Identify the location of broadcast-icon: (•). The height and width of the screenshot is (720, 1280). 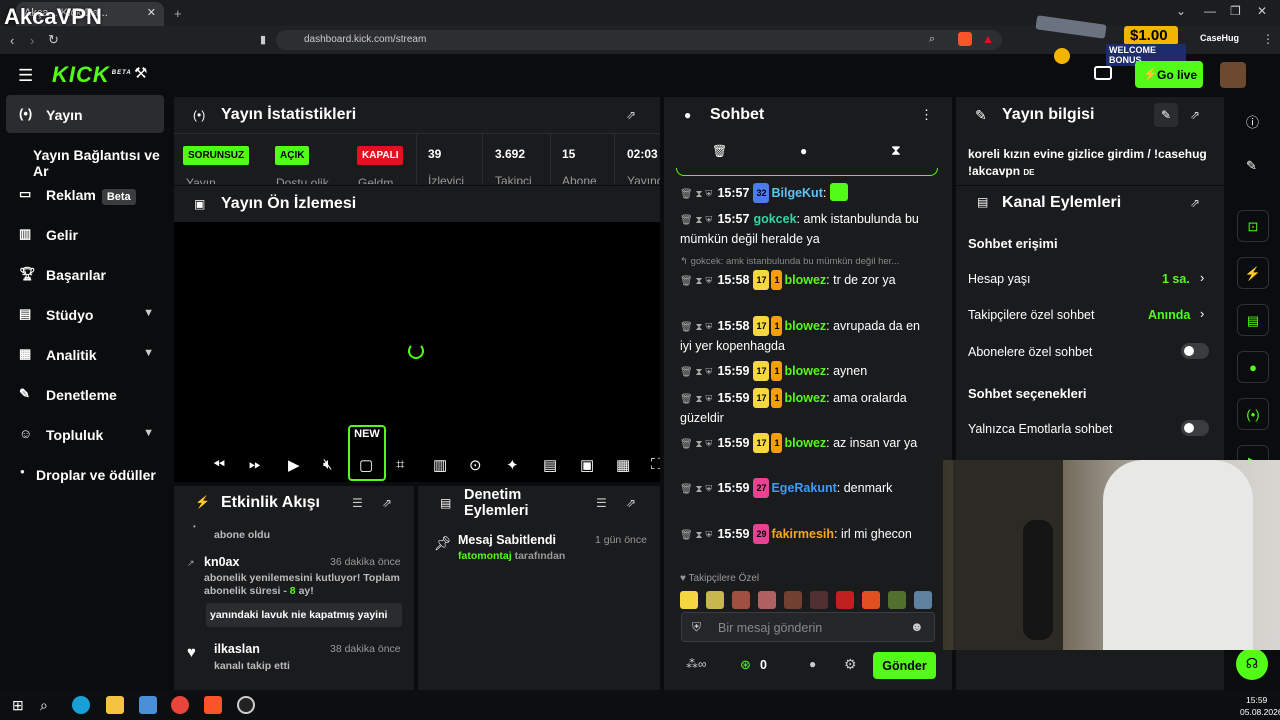
(1253, 414).